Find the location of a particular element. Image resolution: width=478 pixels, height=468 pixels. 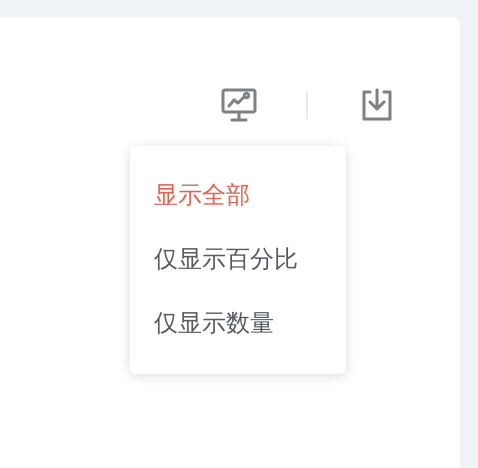

menu-item: 仅显示数量 is located at coordinates (238, 324).